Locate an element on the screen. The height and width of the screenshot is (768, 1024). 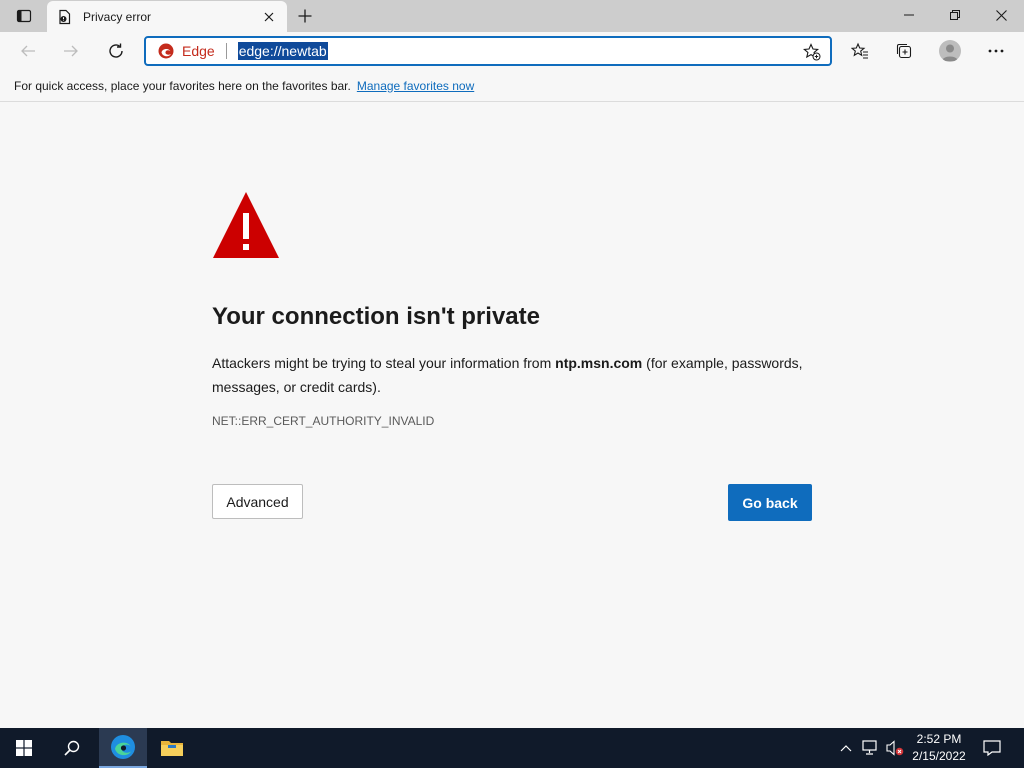
profile-button is located at coordinates (950, 51).